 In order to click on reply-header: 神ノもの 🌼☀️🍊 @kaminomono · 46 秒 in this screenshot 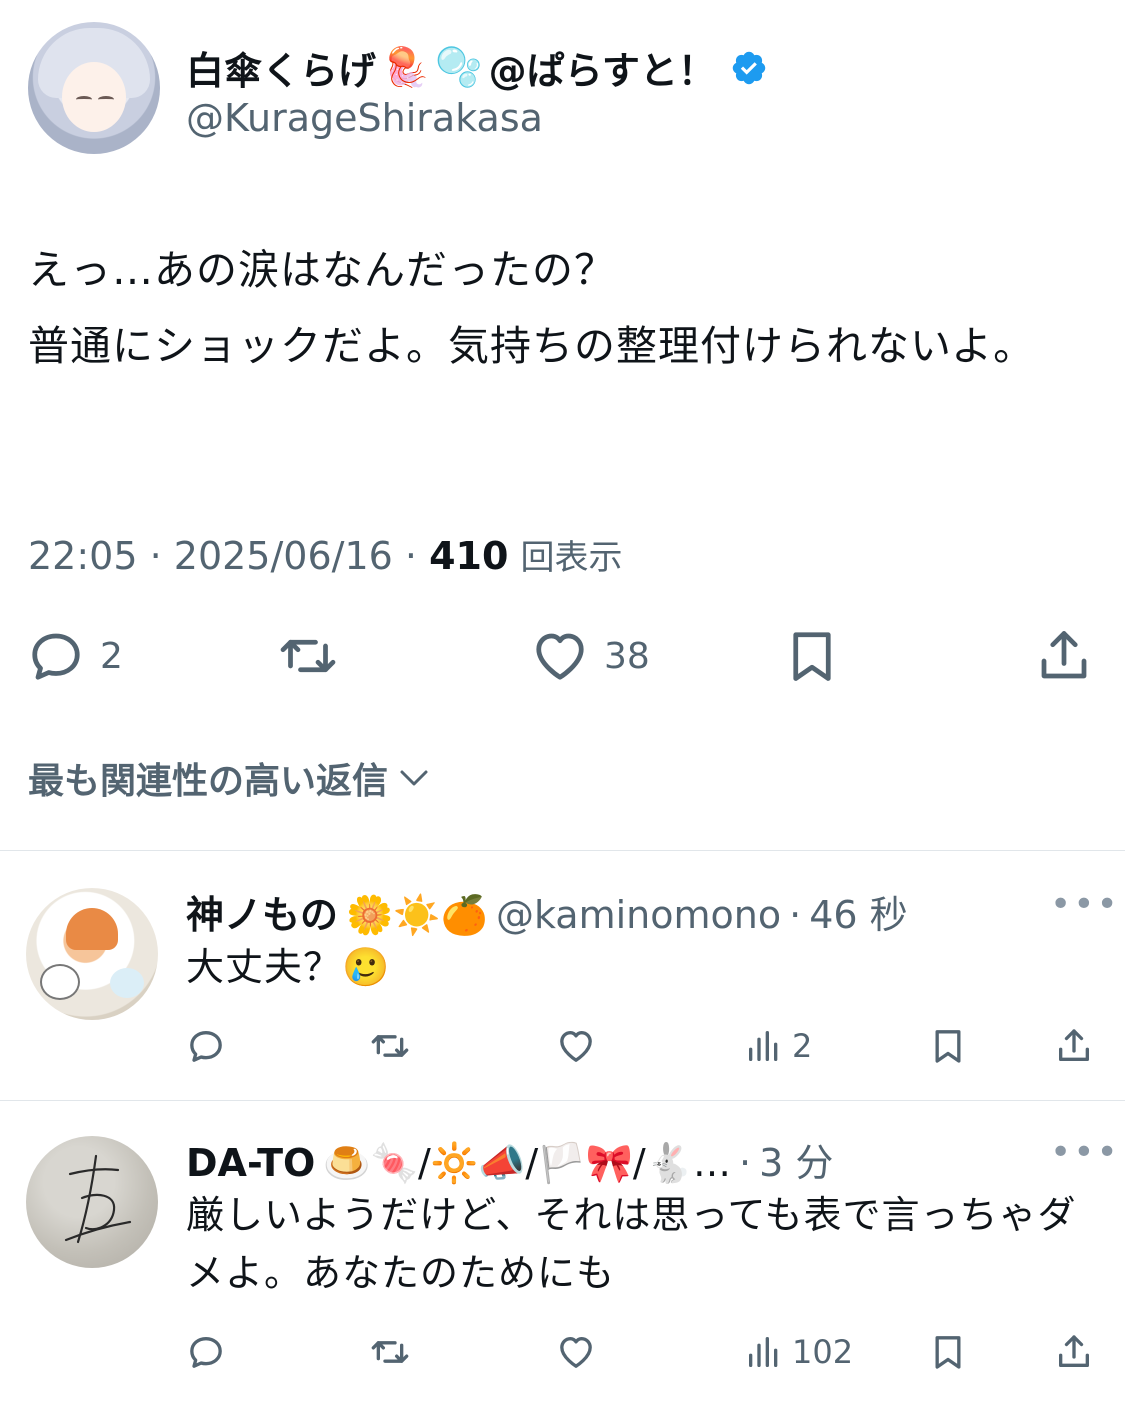, I will do `click(547, 911)`.